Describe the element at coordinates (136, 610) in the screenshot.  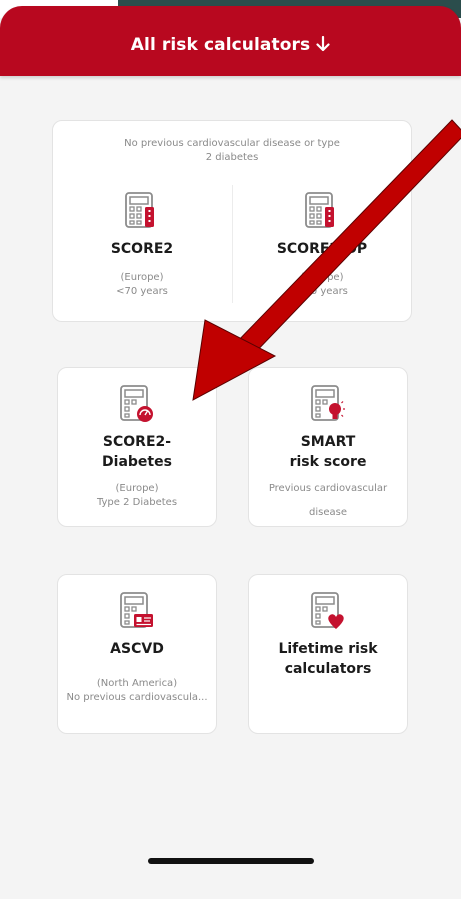
I see `calculator-card-icon` at that location.